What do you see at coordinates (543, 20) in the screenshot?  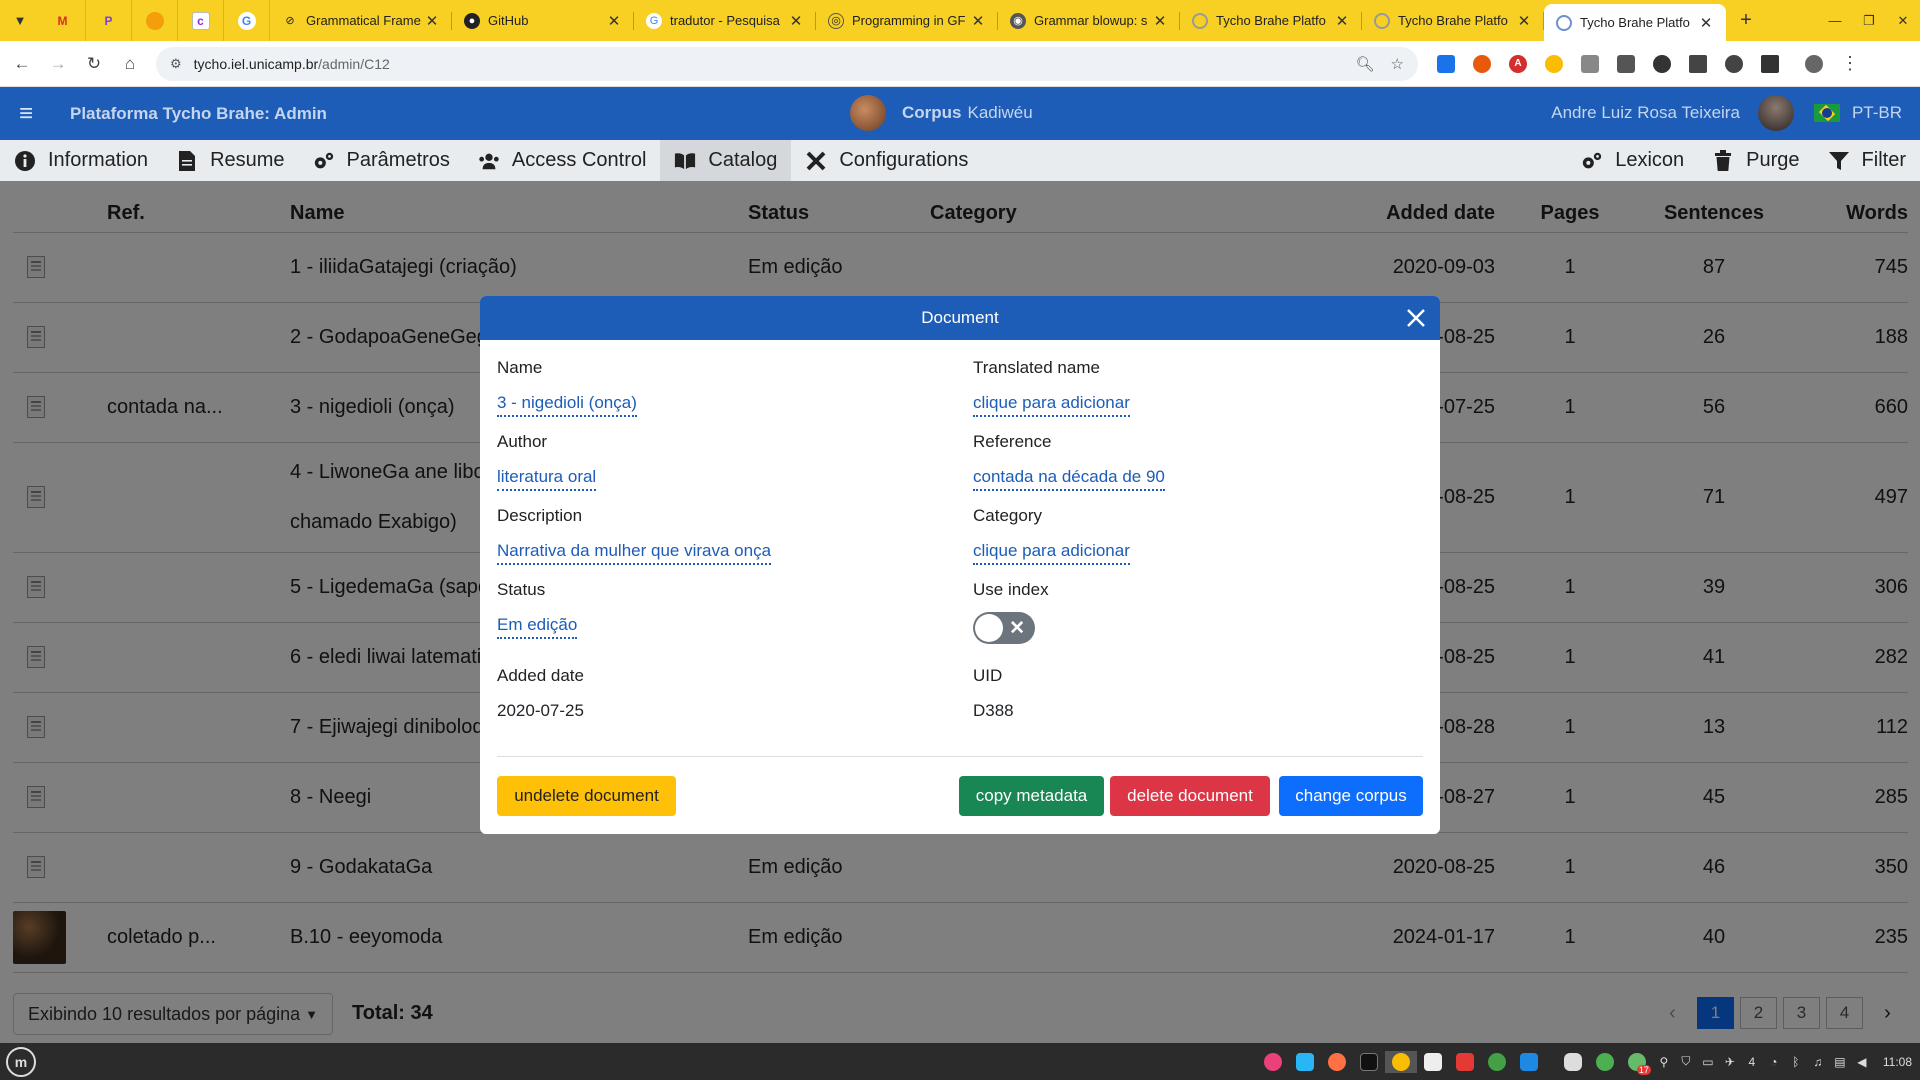 I see `browser-tab: ● GitHub ✕` at bounding box center [543, 20].